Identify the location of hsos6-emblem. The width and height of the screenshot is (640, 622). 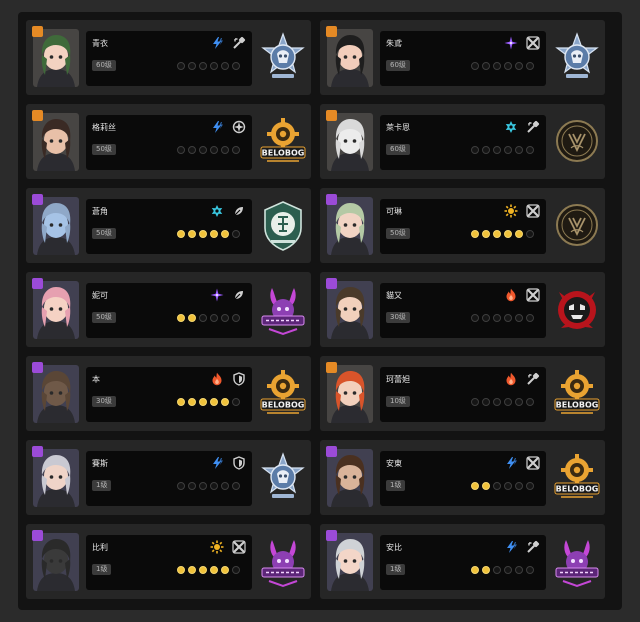
(283, 478).